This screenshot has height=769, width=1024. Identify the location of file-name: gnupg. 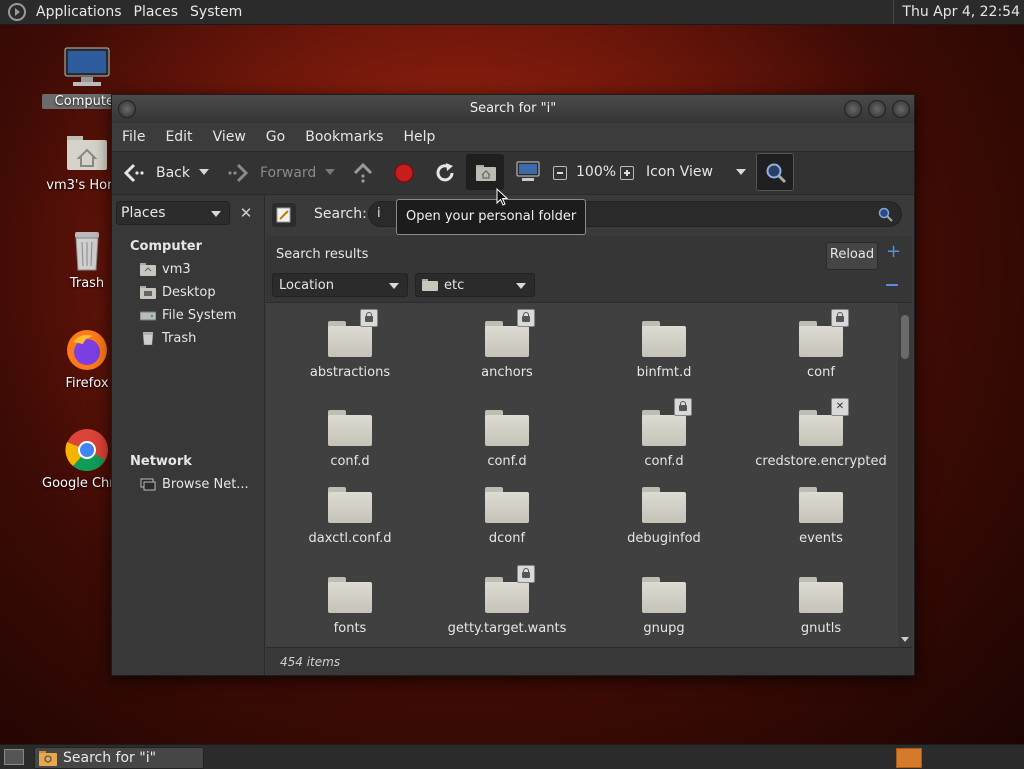
(664, 628).